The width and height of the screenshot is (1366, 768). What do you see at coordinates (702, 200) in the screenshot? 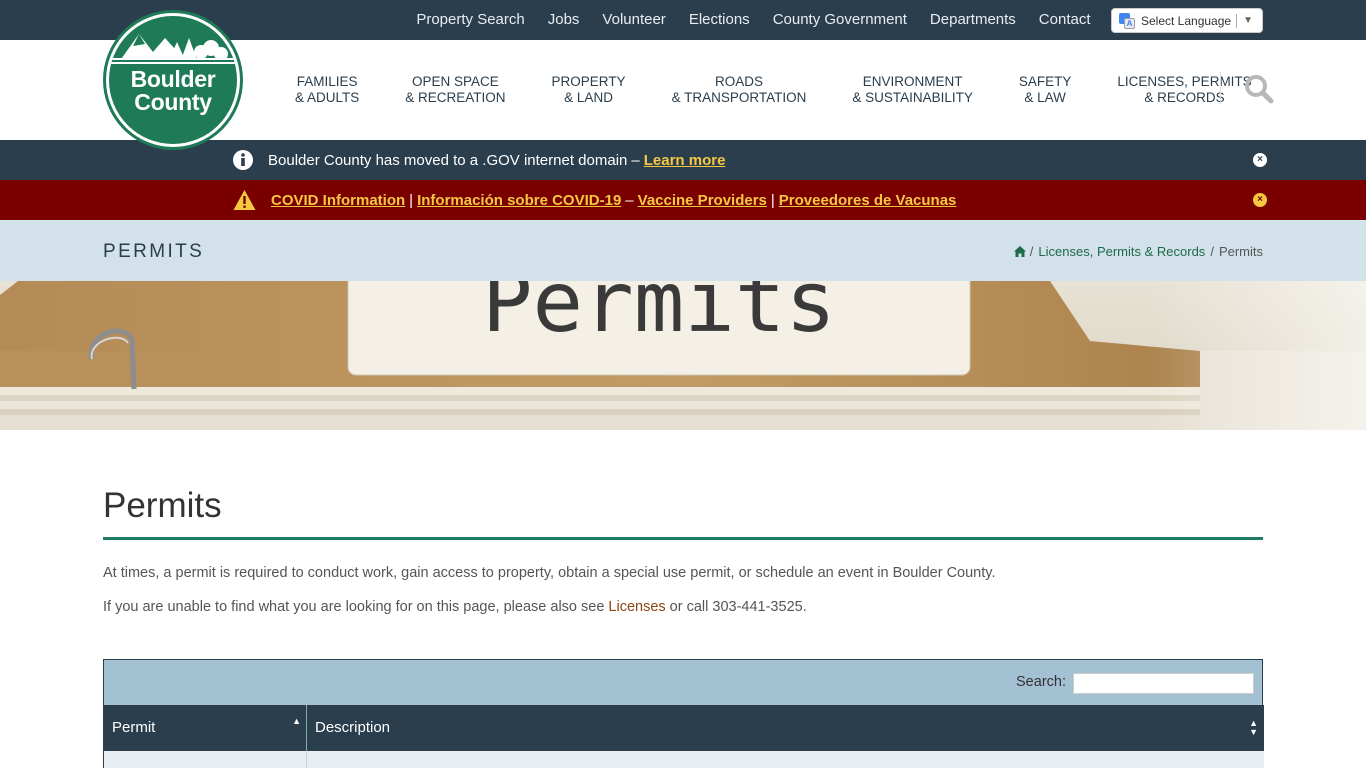
I see `vaccine-providers-link: Vaccine Providers` at bounding box center [702, 200].